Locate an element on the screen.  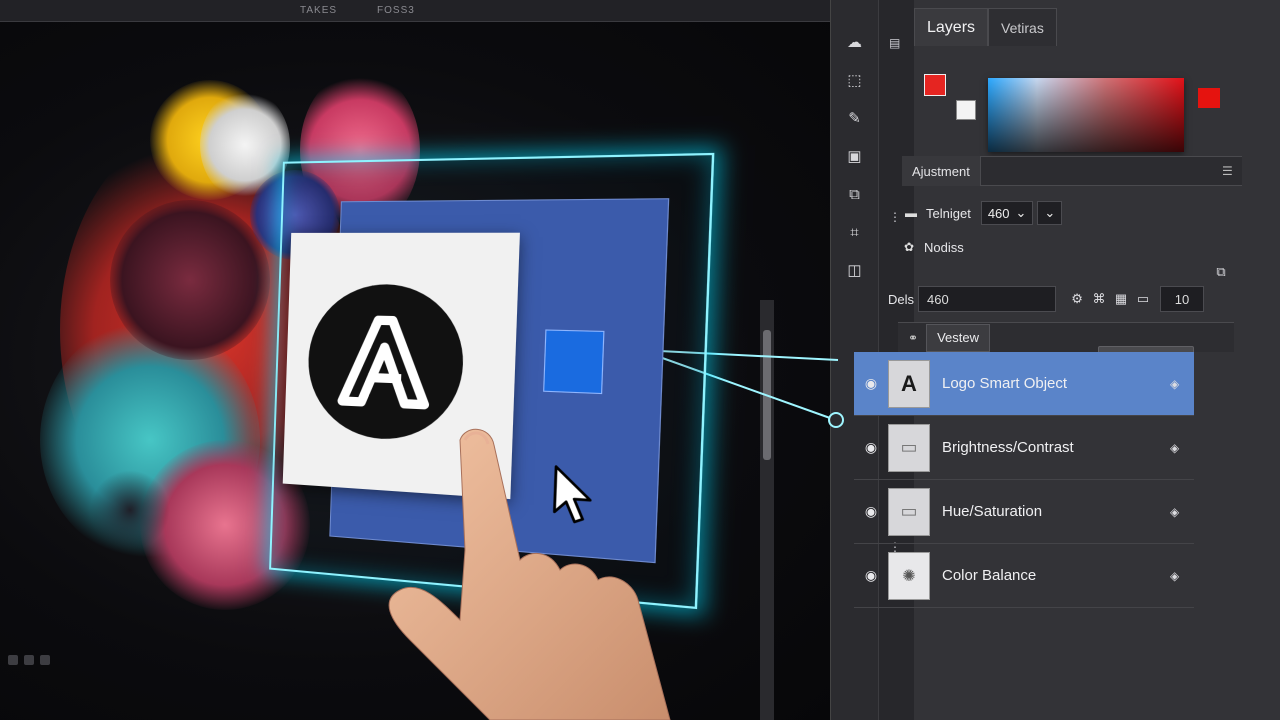
layer-name: Brightness/Contrast is located at coordinates (1008, 447).